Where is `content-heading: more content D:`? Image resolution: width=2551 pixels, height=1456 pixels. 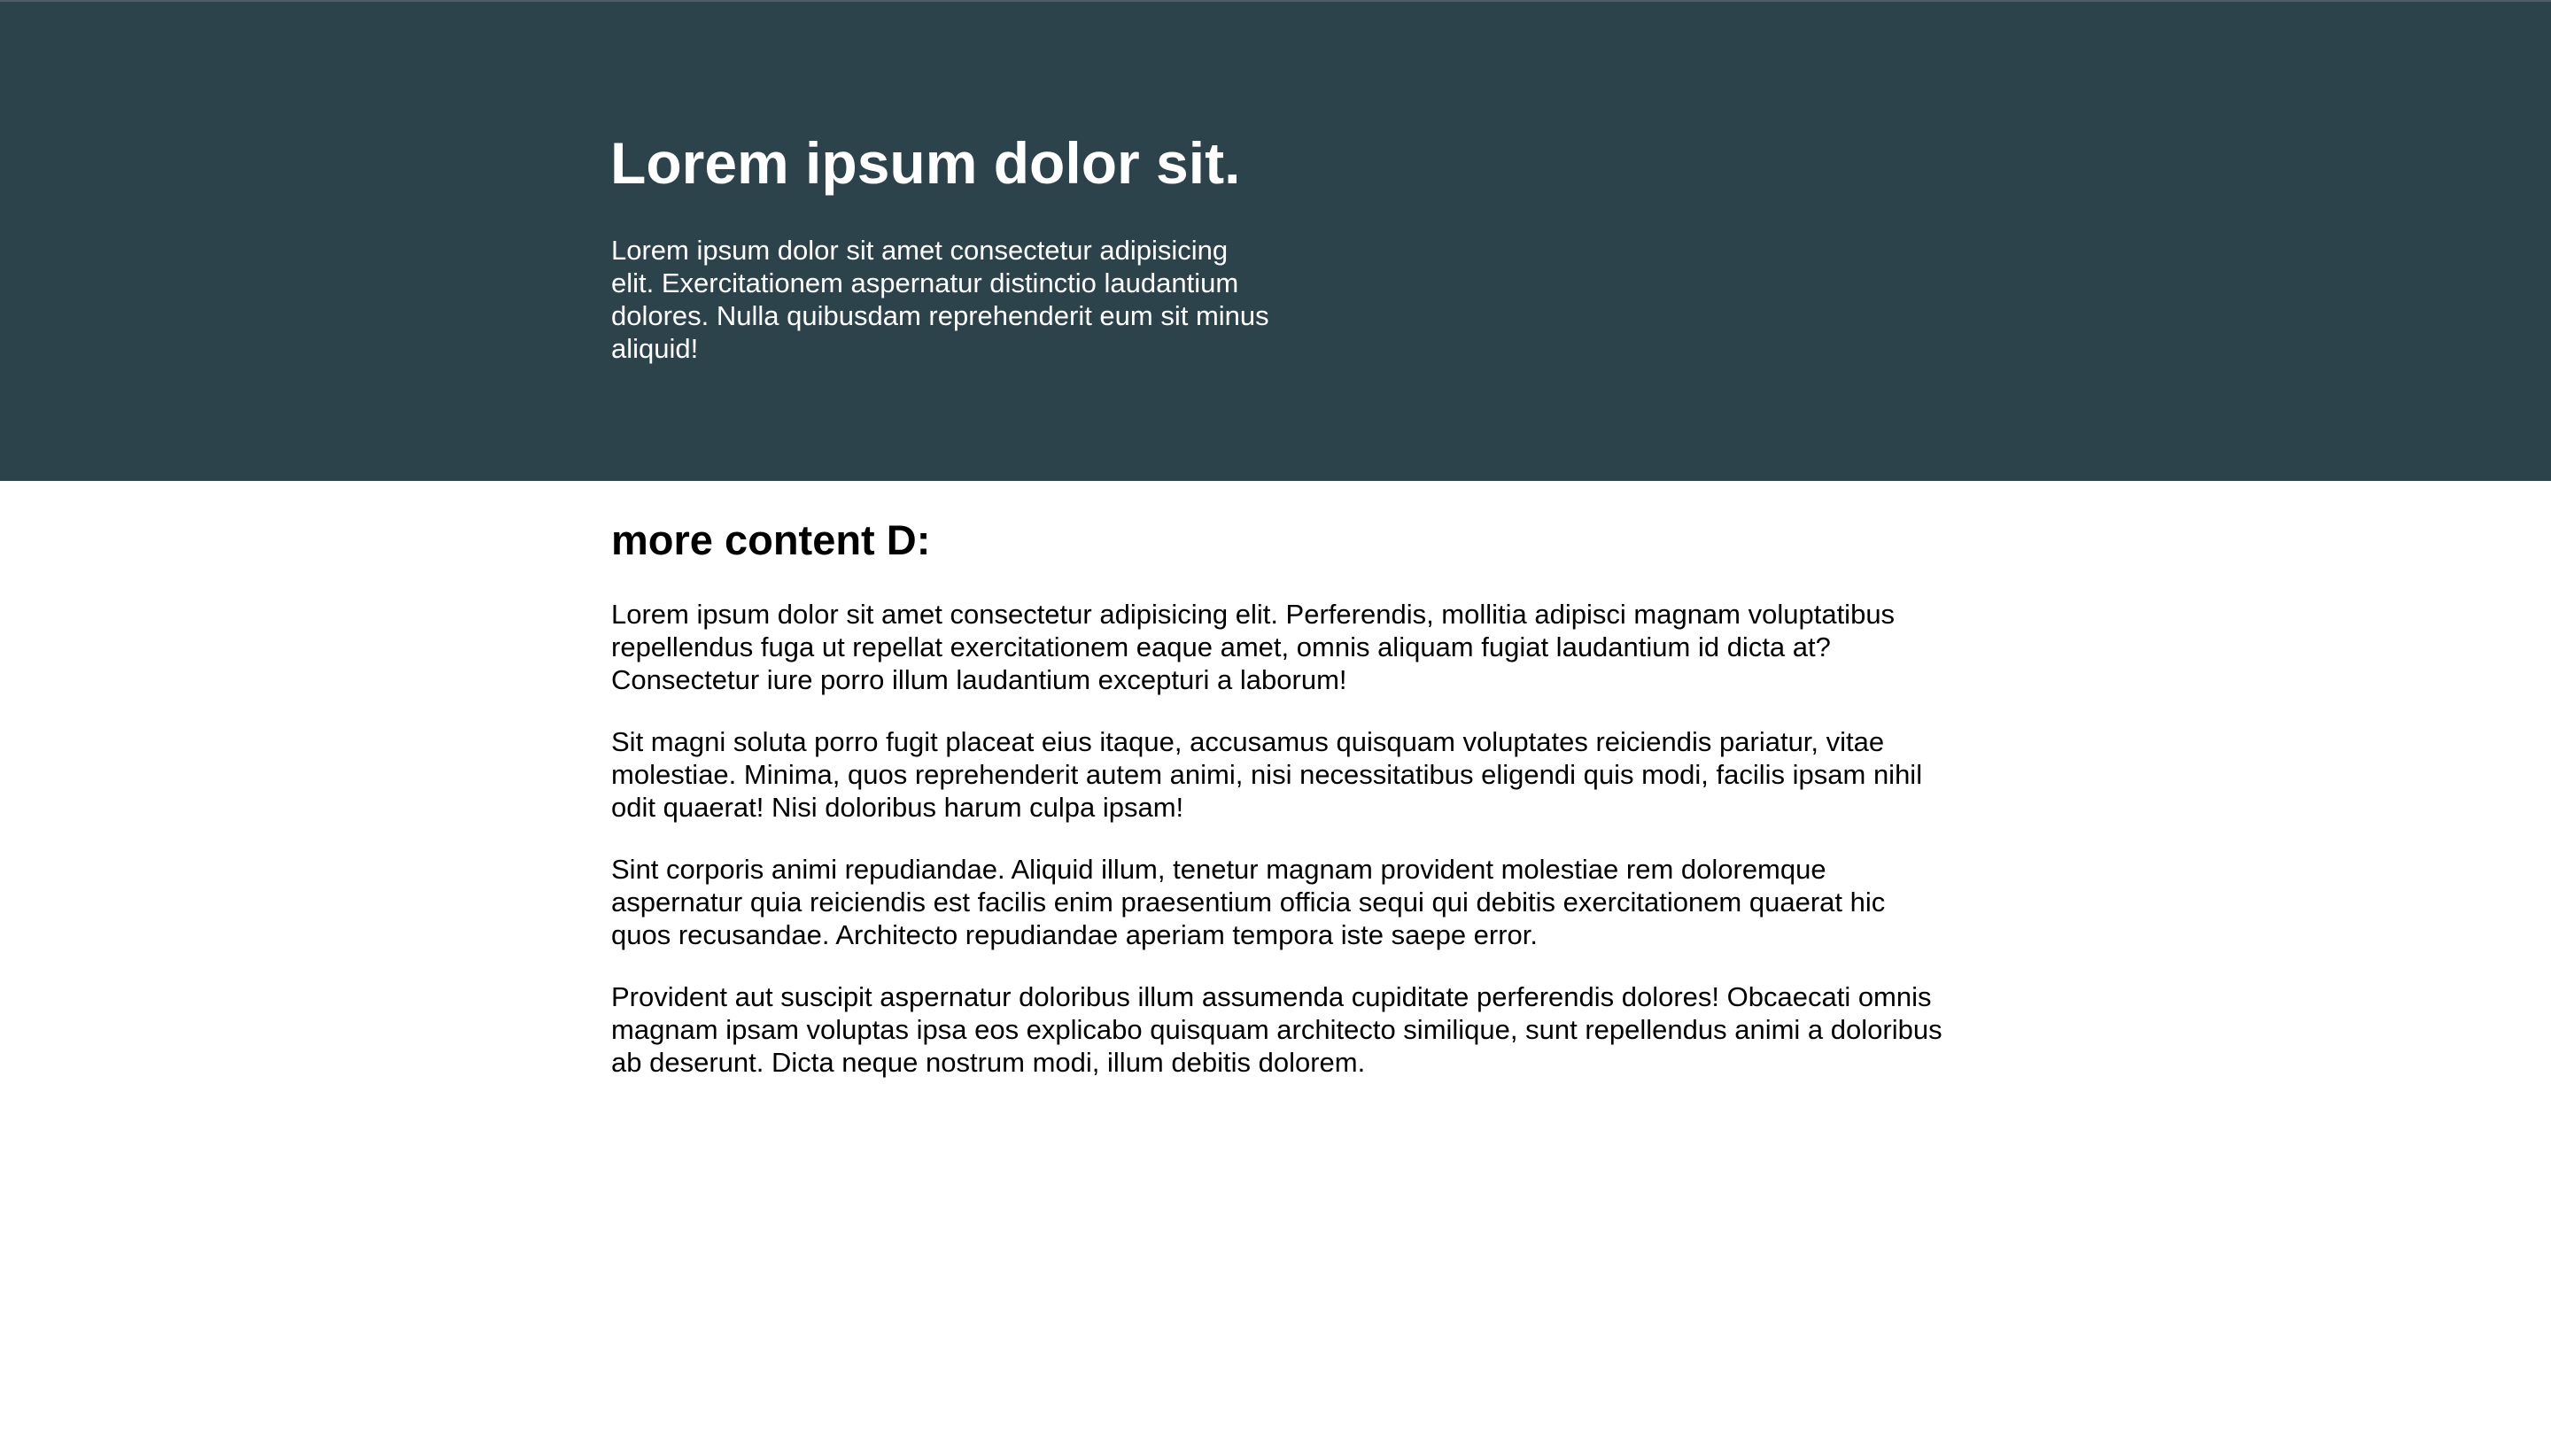
content-heading: more content D: is located at coordinates (771, 540).